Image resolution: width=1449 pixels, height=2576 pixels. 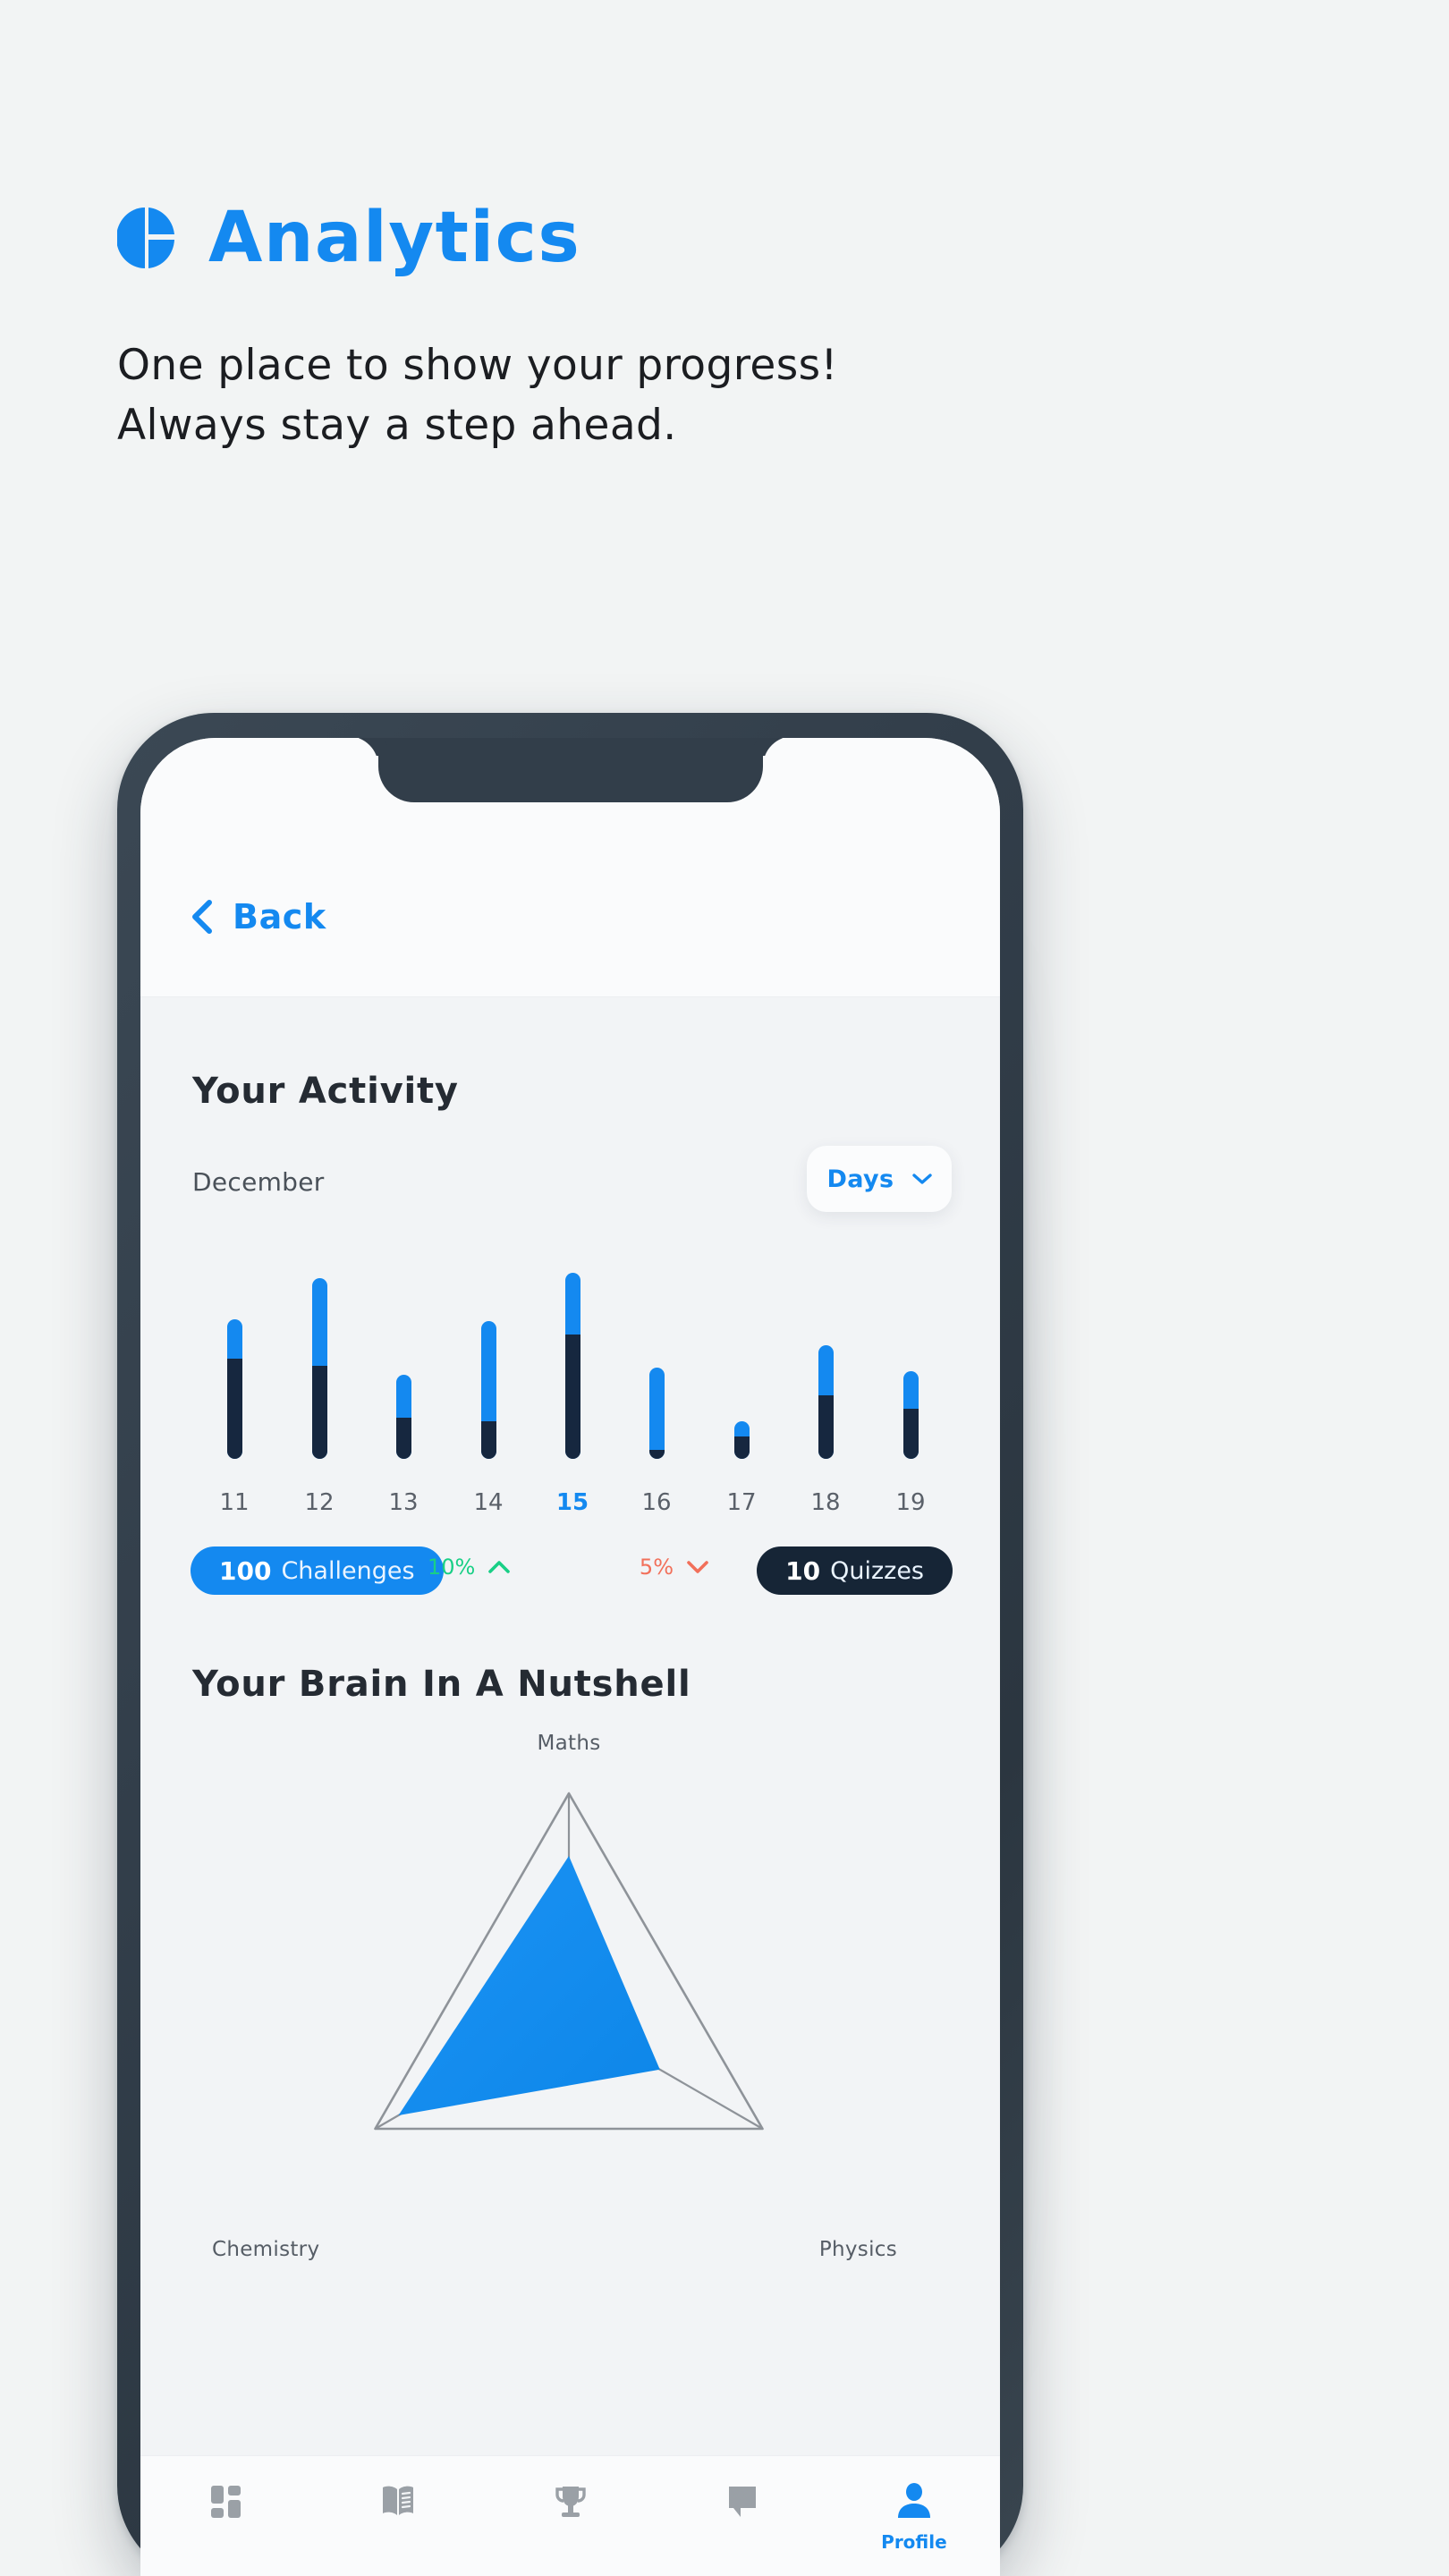 I want to click on hero-subtitle-line-2: Always stay a step ahead., so click(x=397, y=425).